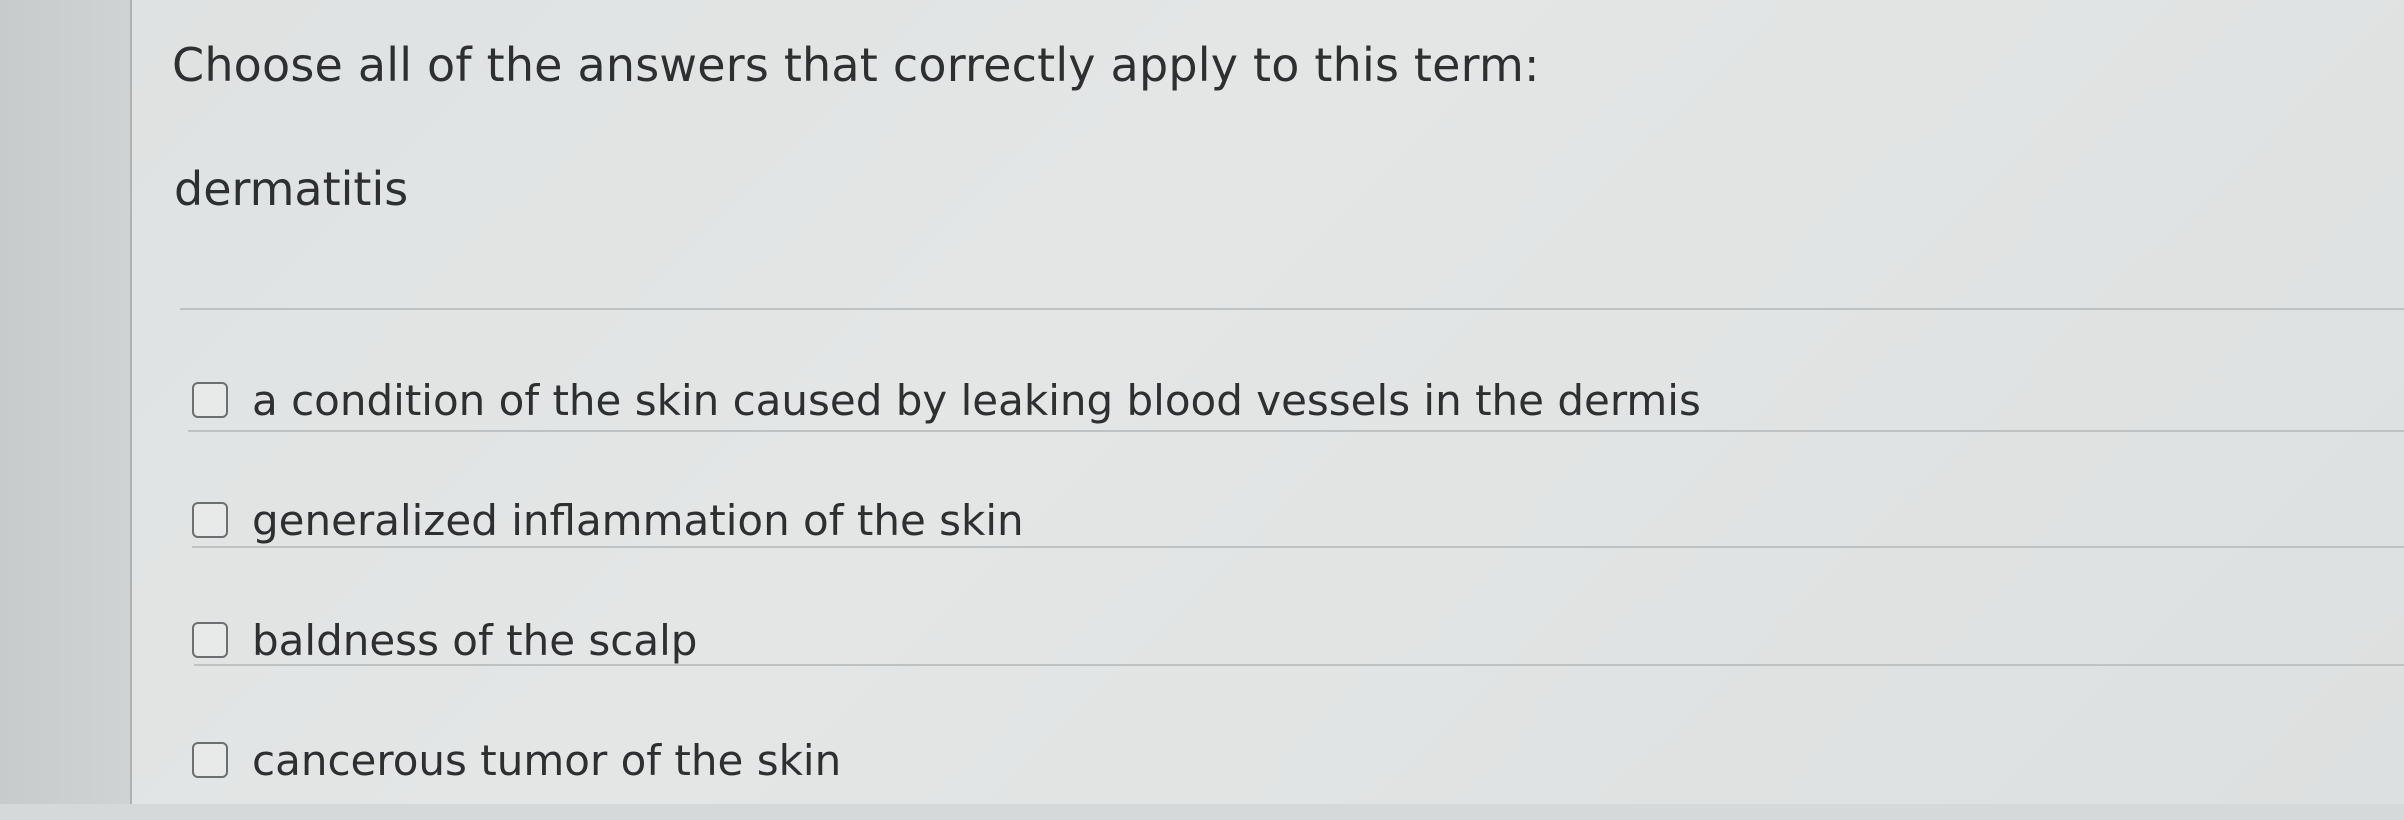  Describe the element at coordinates (291, 189) in the screenshot. I see `question-term: dermatitis` at that location.